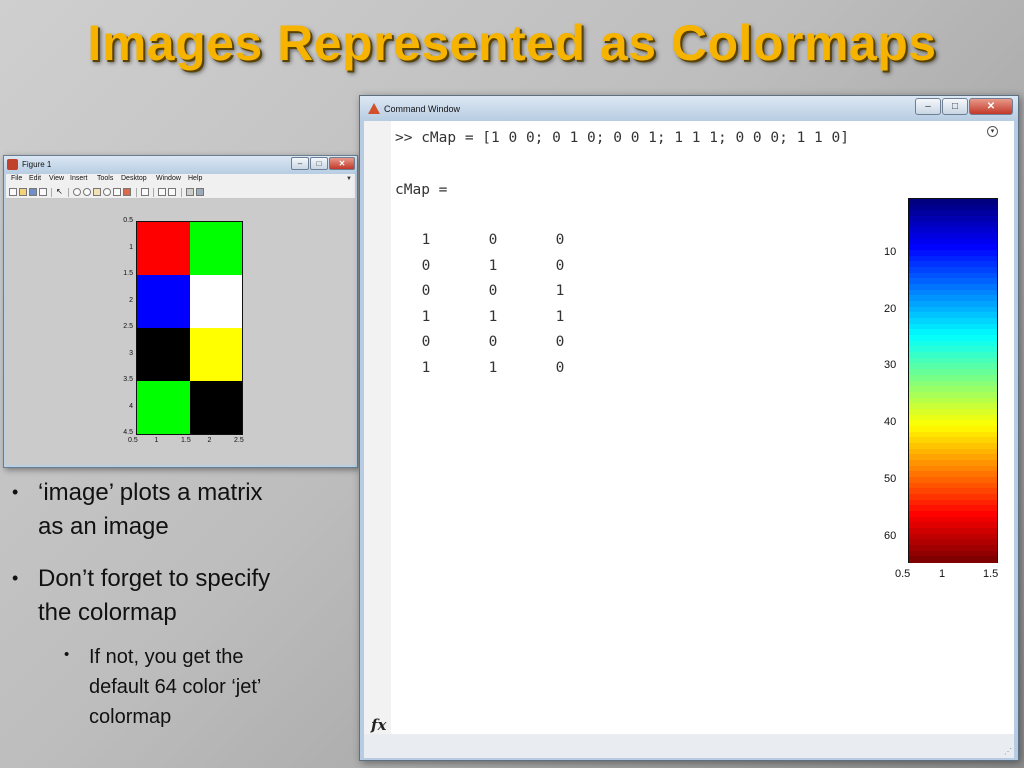 This screenshot has width=1024, height=768. Describe the element at coordinates (180, 192) in the screenshot. I see `figure-toolbar: ↖` at that location.